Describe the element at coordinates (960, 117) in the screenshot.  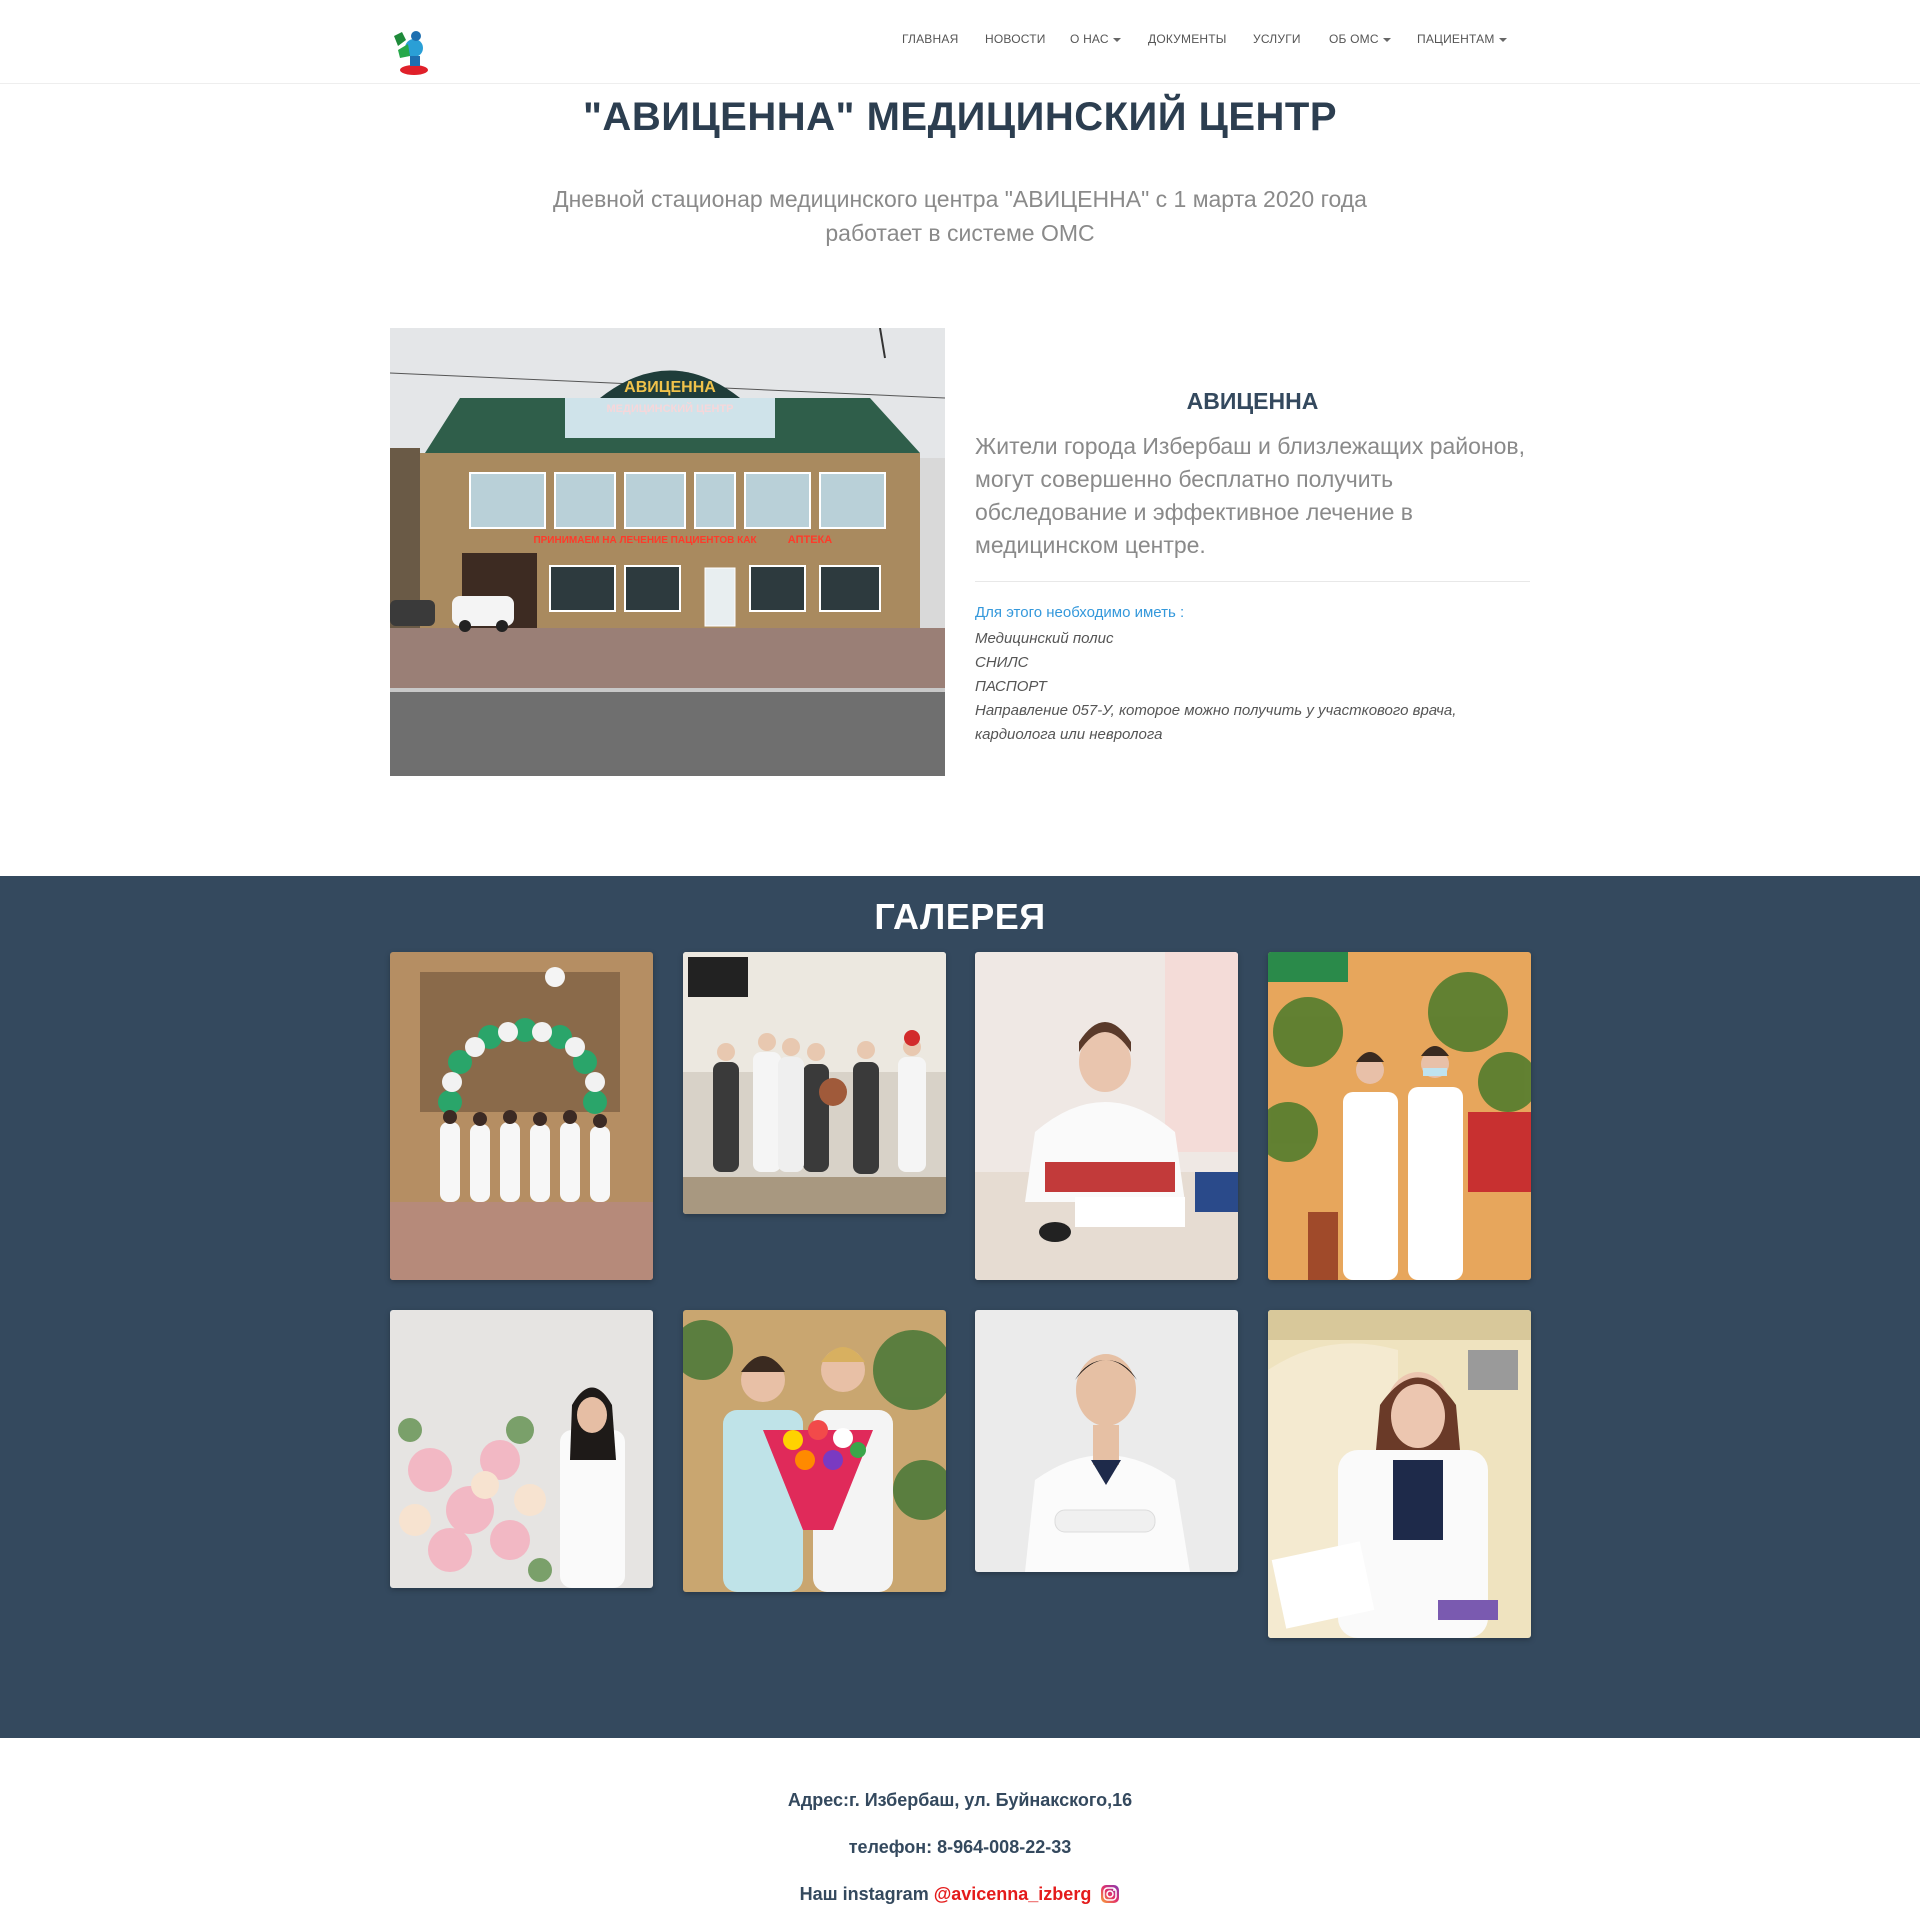
I see `page-title: "АВИЦЕННА" МЕДИЦИНСКИЙ ЦЕНТР` at that location.